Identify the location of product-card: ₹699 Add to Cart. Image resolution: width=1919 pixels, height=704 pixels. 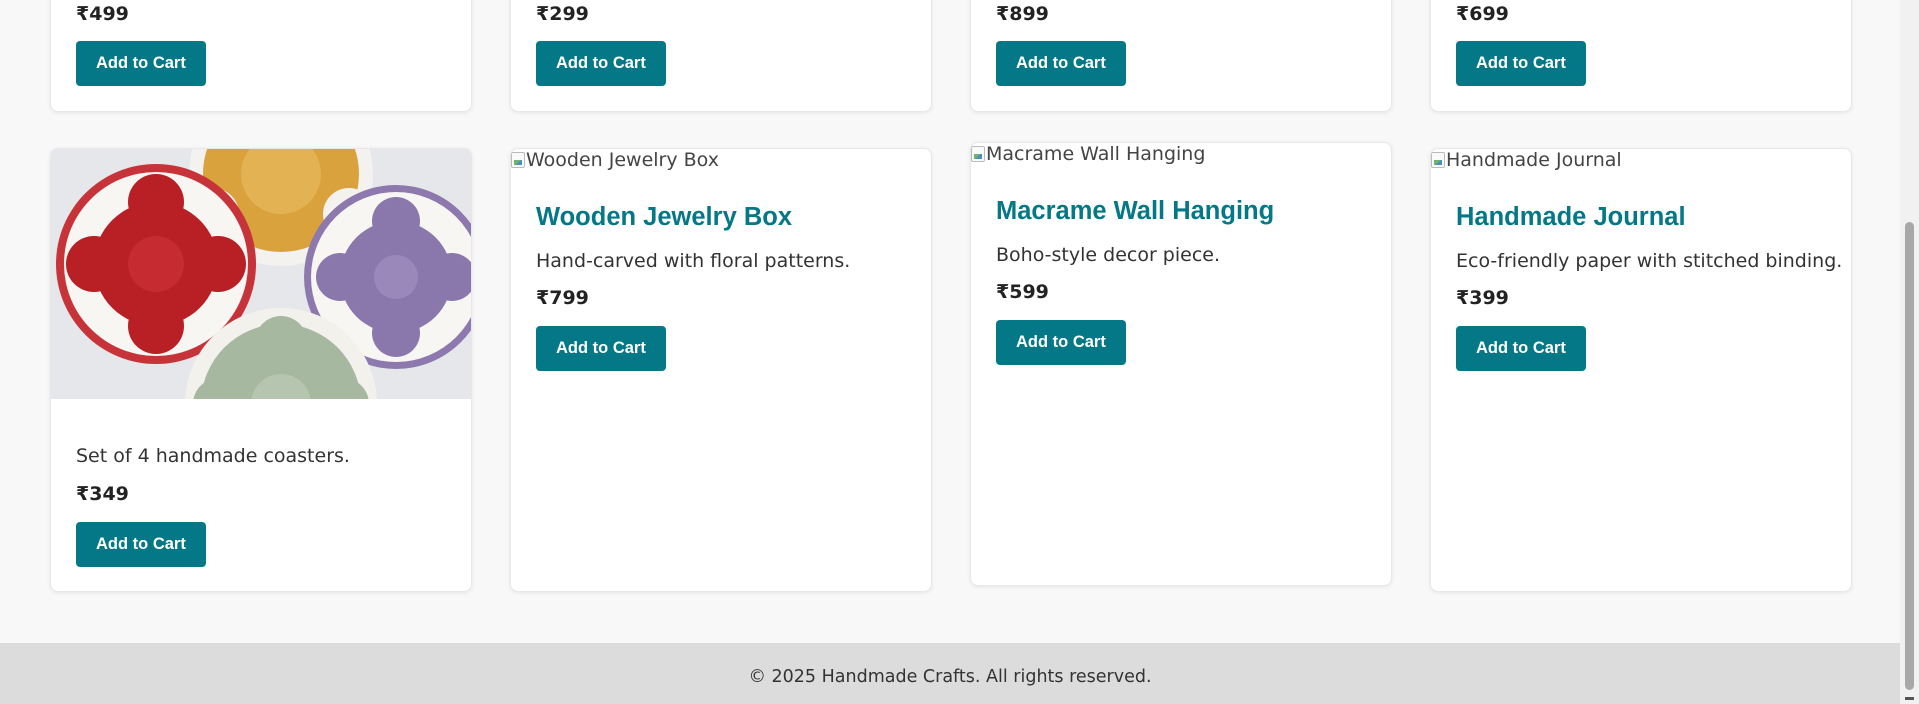
(1641, 56).